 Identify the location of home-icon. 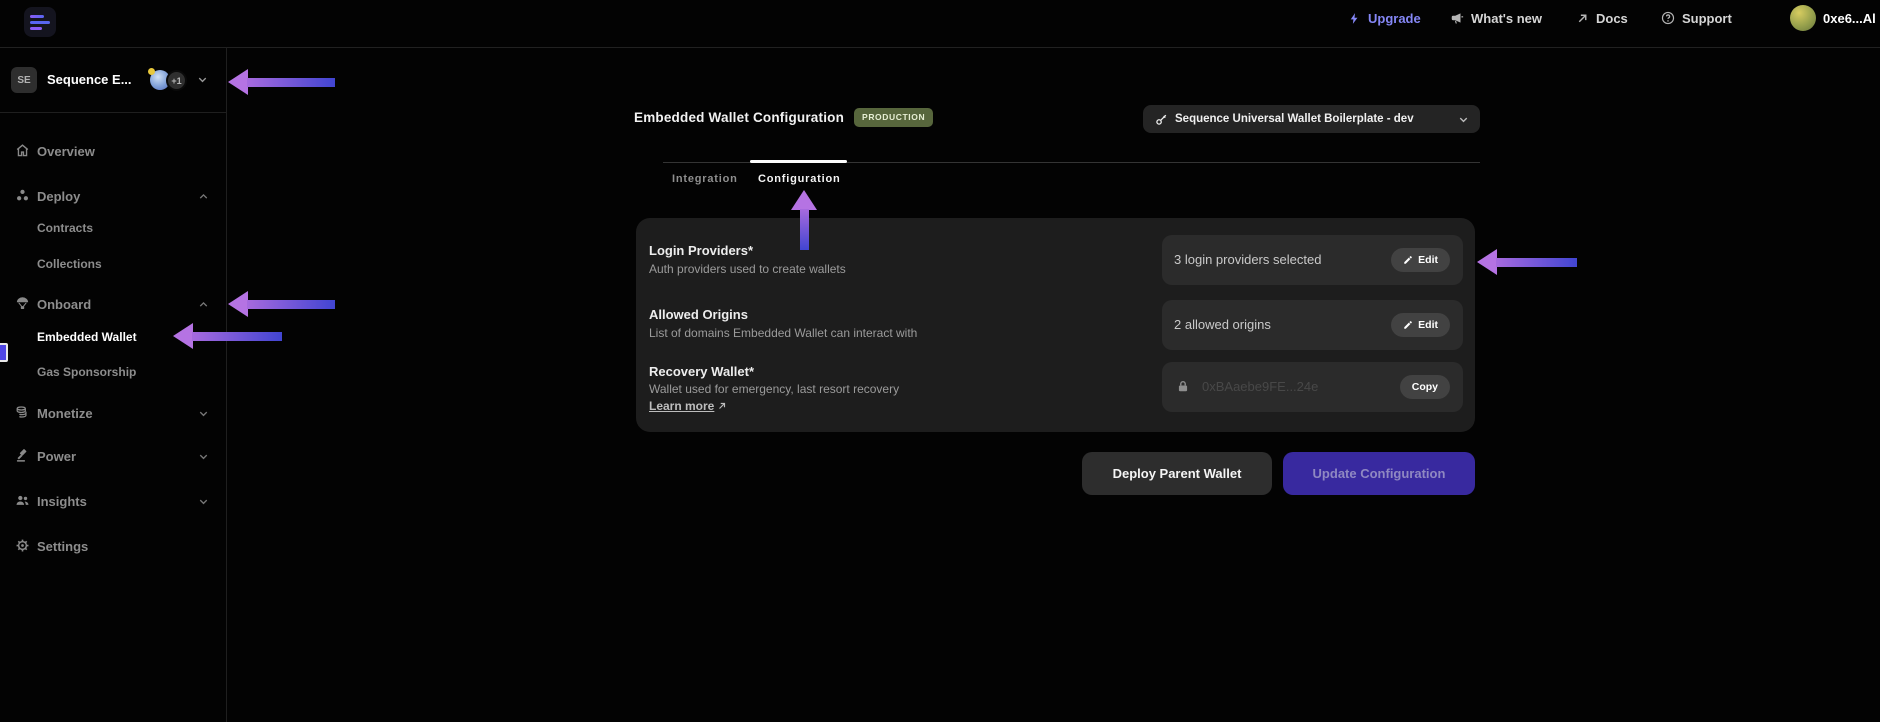
(22, 150).